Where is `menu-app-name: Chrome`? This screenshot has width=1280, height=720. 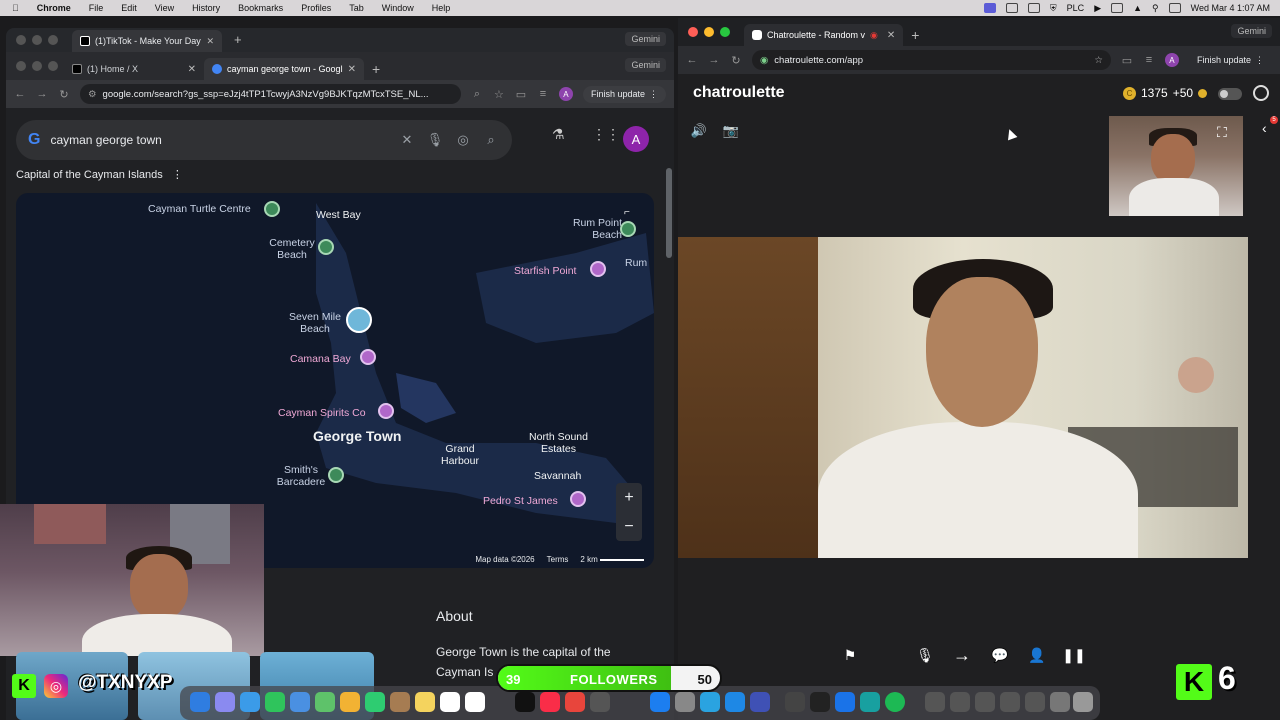 menu-app-name: Chrome is located at coordinates (54, 8).